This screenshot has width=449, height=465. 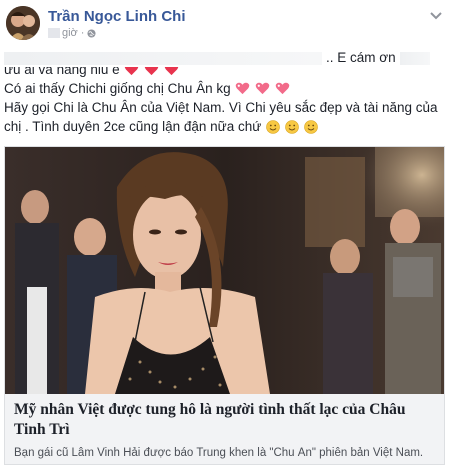 I want to click on post-line-3: Có ai thấy Chichi giống chị Chu Ân kg, so click(x=224, y=88).